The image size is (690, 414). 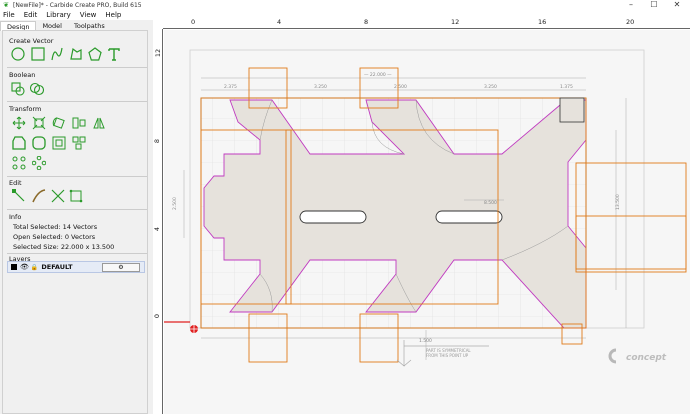 What do you see at coordinates (54, 237) in the screenshot?
I see `info-open-selected: Open Selected: 0 Vectors` at bounding box center [54, 237].